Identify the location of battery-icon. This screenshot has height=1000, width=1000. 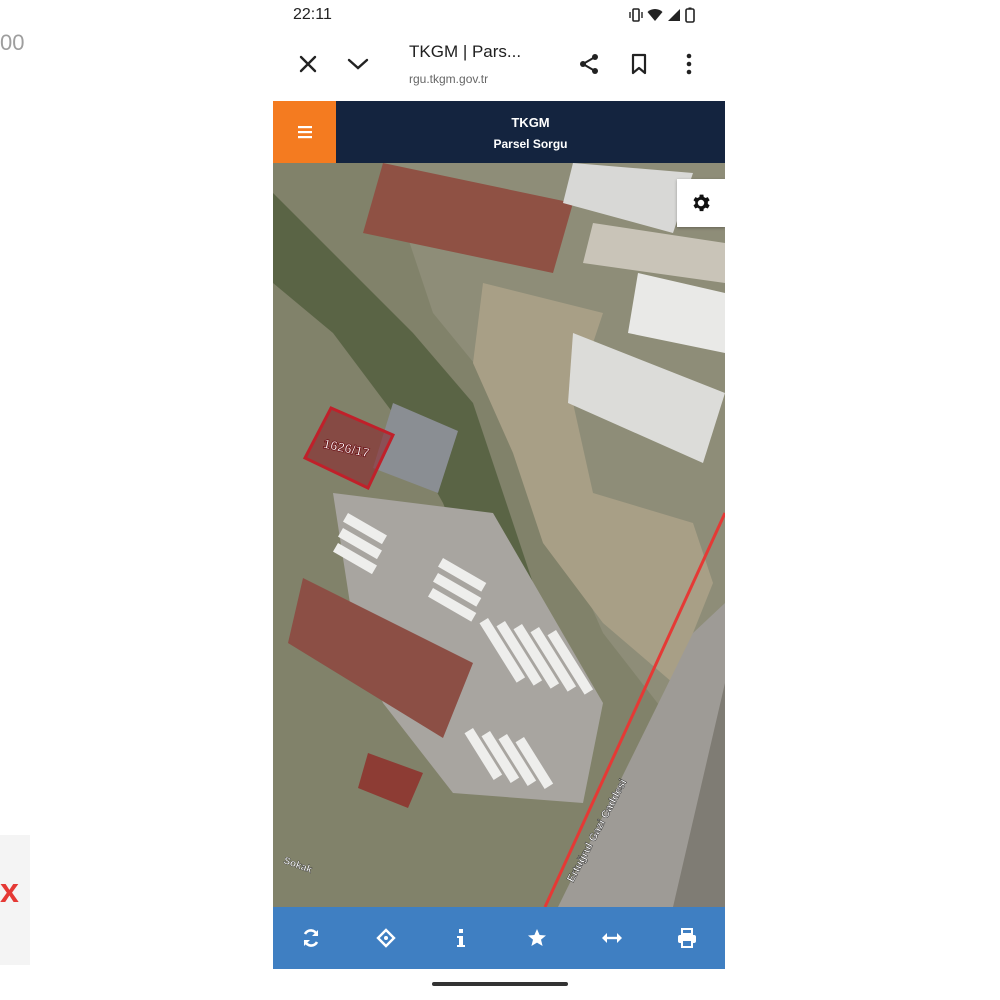
(690, 15).